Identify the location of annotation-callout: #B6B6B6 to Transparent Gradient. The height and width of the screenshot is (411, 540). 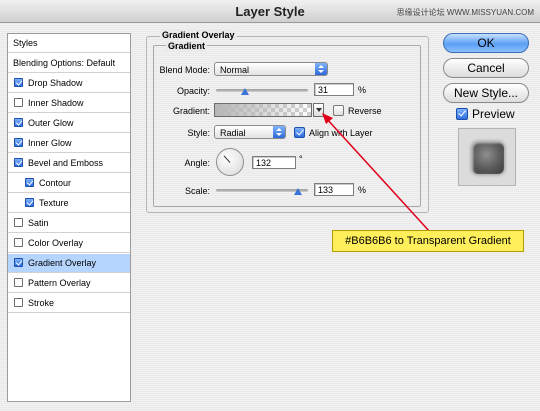
(428, 241).